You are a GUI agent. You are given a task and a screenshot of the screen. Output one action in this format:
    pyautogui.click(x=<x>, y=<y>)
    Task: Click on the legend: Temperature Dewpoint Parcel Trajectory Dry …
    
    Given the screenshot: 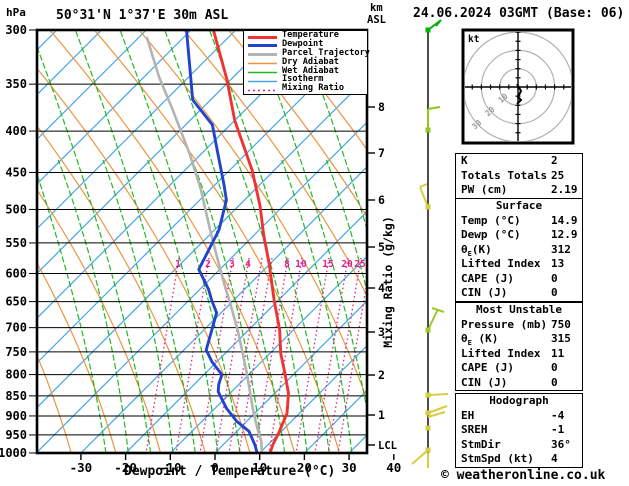 What is the action you would take?
    pyautogui.click(x=306, y=62)
    